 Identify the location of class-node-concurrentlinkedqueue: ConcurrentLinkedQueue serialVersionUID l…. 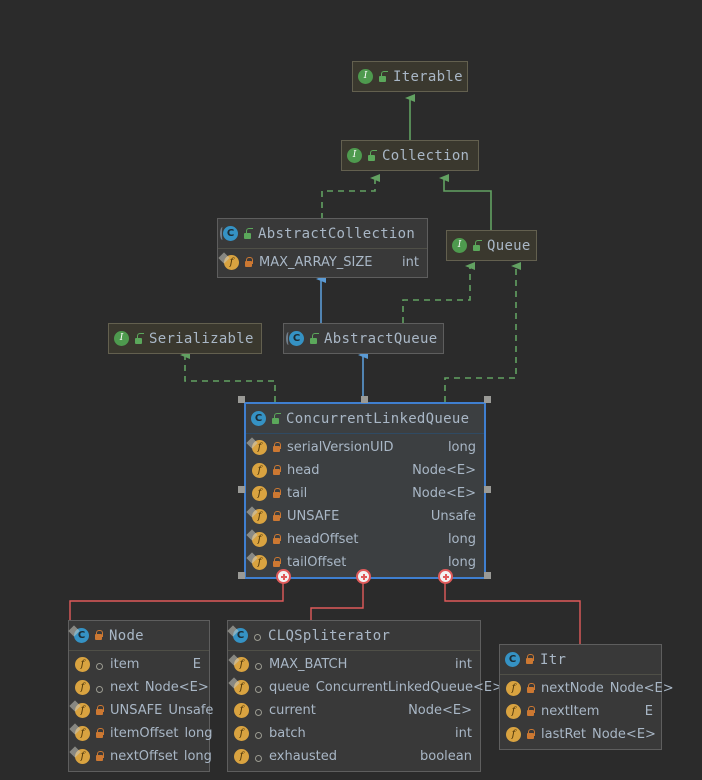
(365, 490).